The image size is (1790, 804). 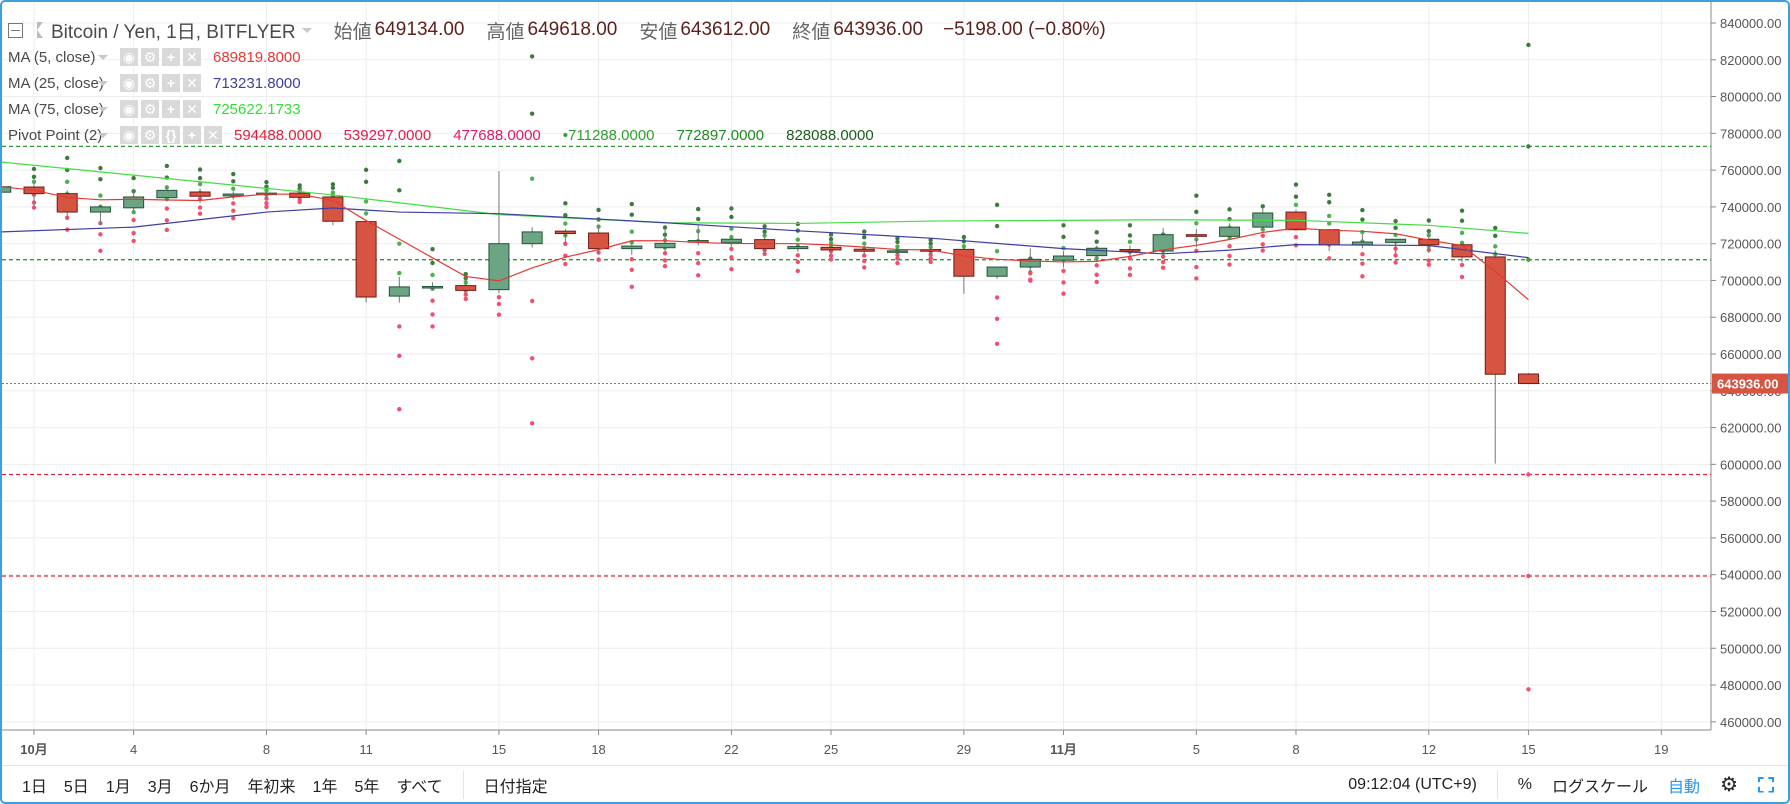 What do you see at coordinates (598, 749) in the screenshot?
I see `time-tick-label: 18` at bounding box center [598, 749].